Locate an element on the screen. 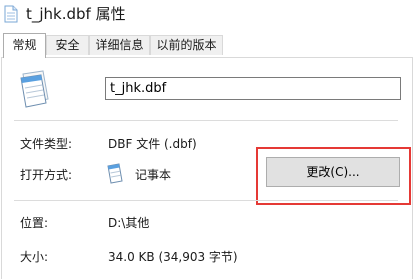 The width and height of the screenshot is (416, 279). notepad-icon is located at coordinates (115, 173).